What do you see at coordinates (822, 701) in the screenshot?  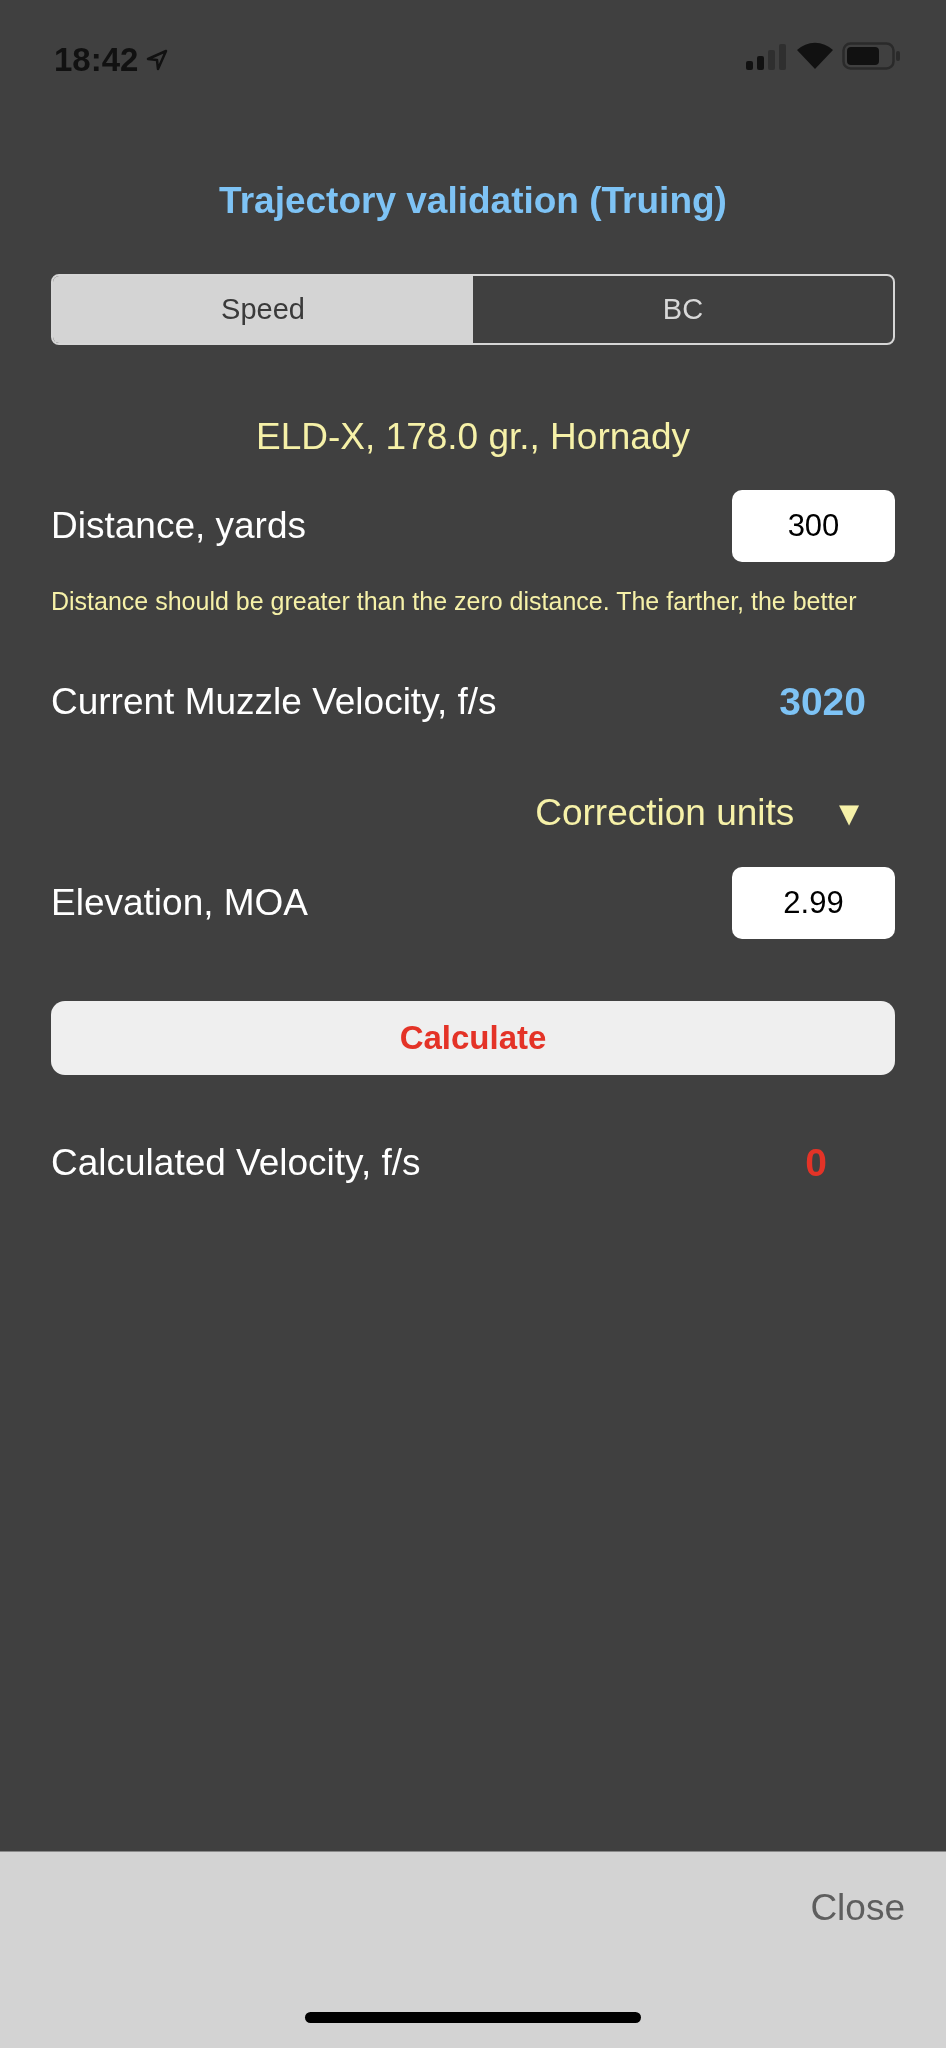 I see `velocity-value: 3020` at bounding box center [822, 701].